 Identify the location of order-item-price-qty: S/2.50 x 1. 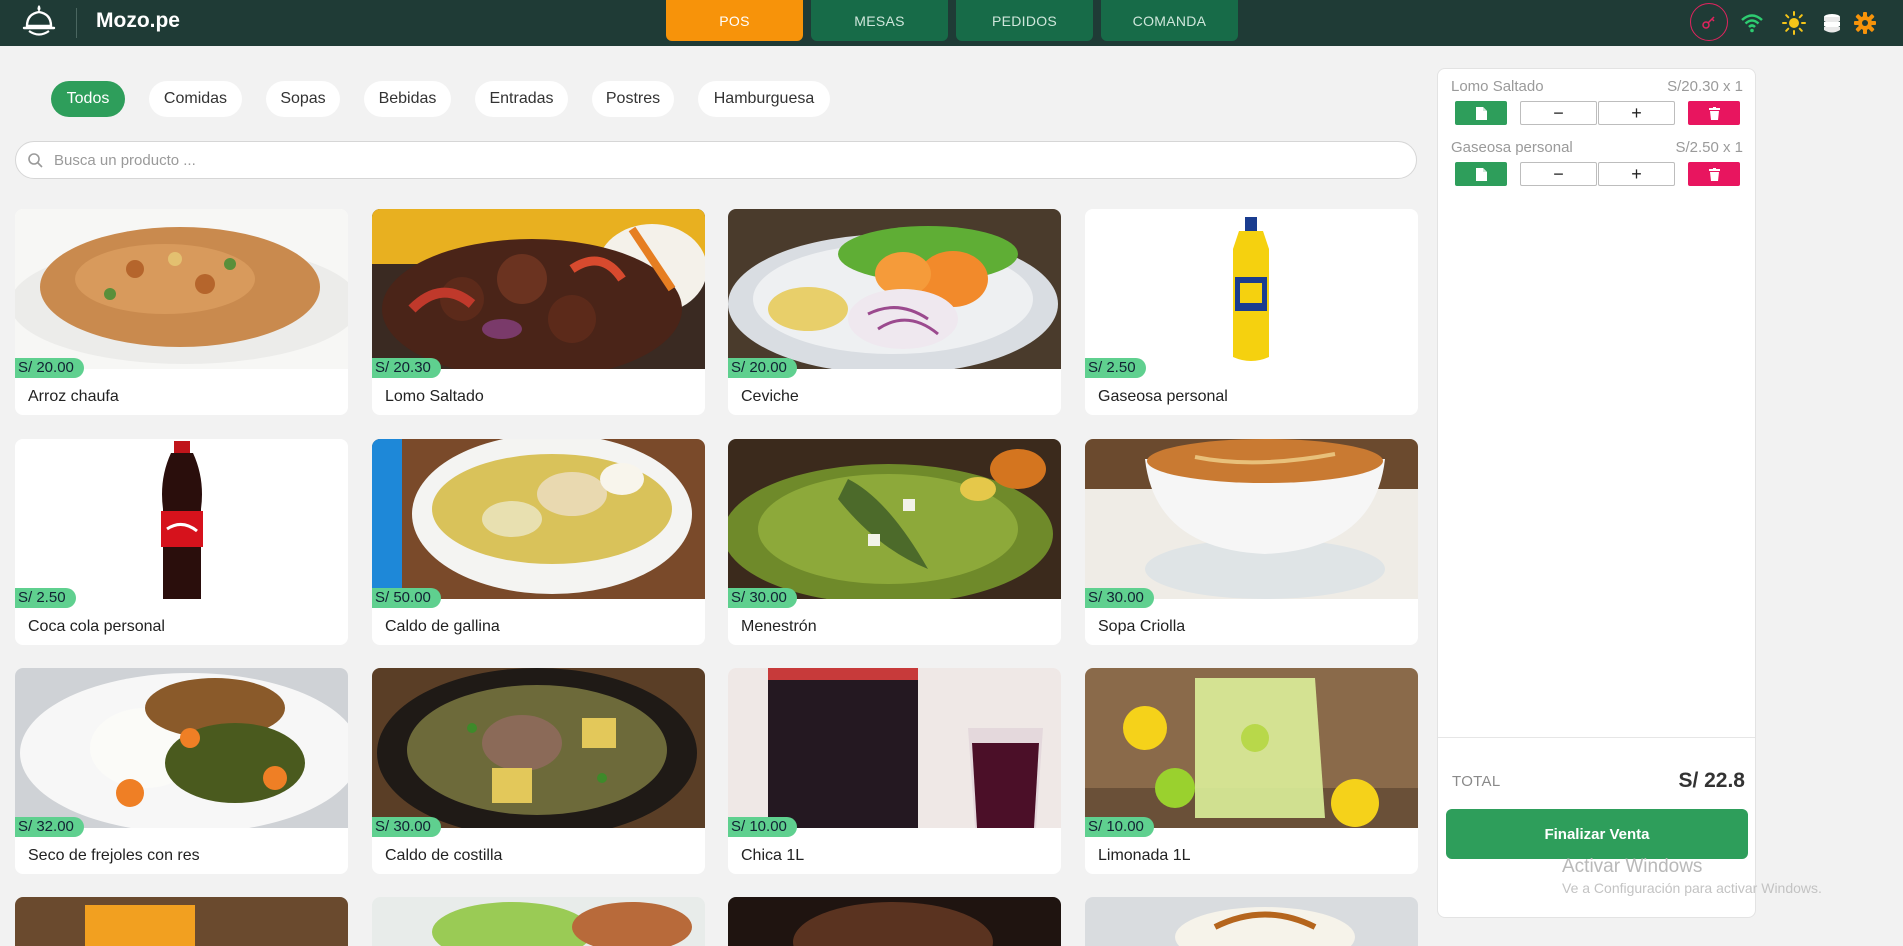
(1709, 147).